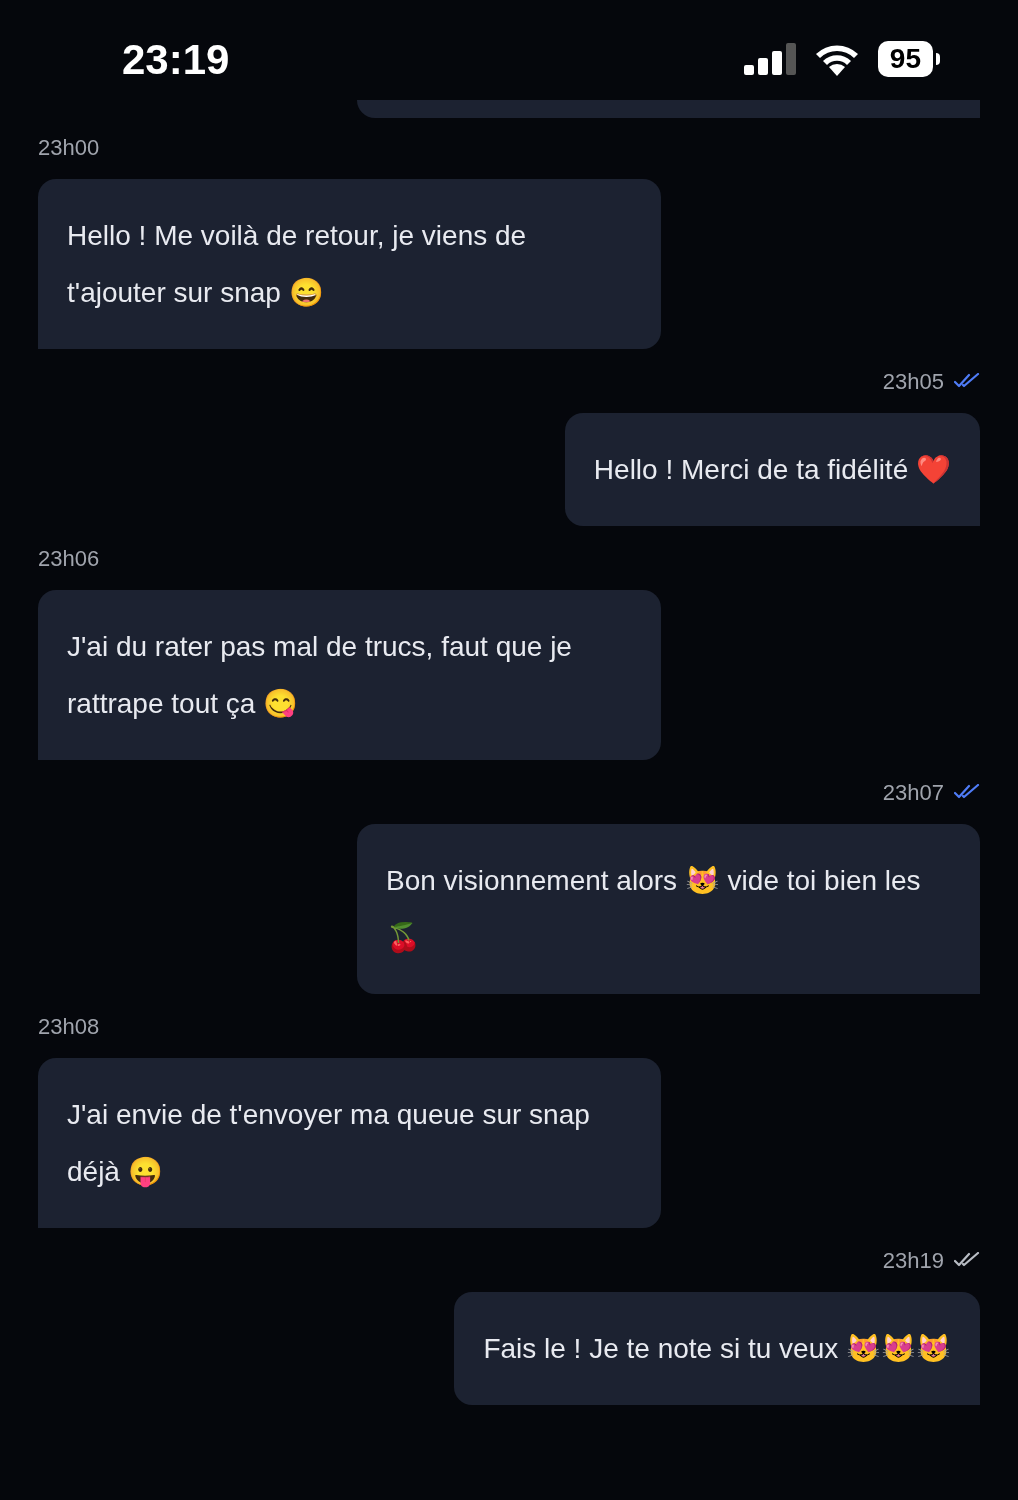  What do you see at coordinates (913, 381) in the screenshot?
I see `message-time: 23h05` at bounding box center [913, 381].